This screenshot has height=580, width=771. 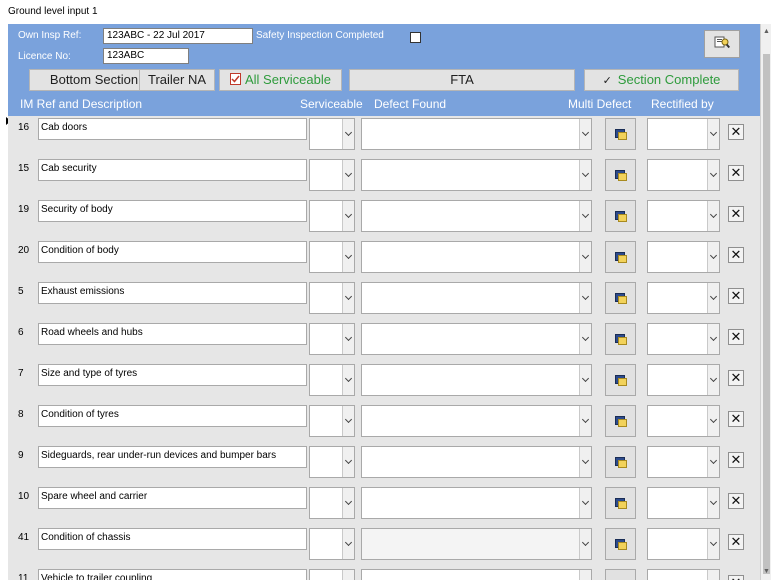 I want to click on scroll-down-icon: ▼, so click(x=766, y=572).